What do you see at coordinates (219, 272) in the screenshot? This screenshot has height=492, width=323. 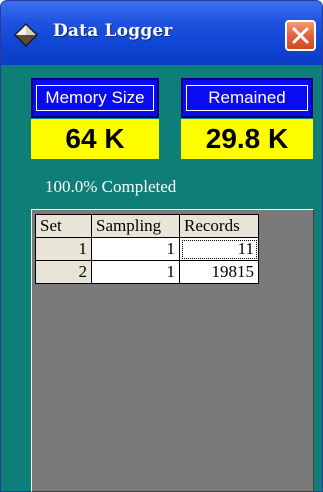 I see `records-cell: 19815` at bounding box center [219, 272].